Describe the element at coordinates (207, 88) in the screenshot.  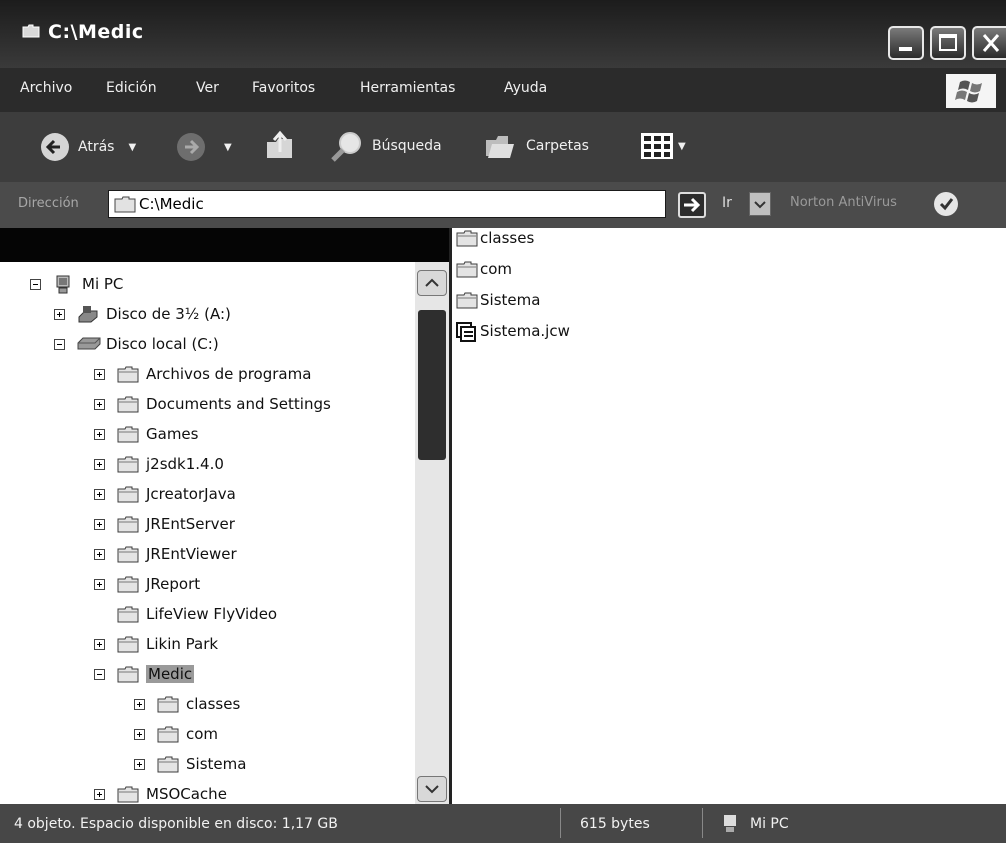
I see `menu-ver: Ver` at that location.